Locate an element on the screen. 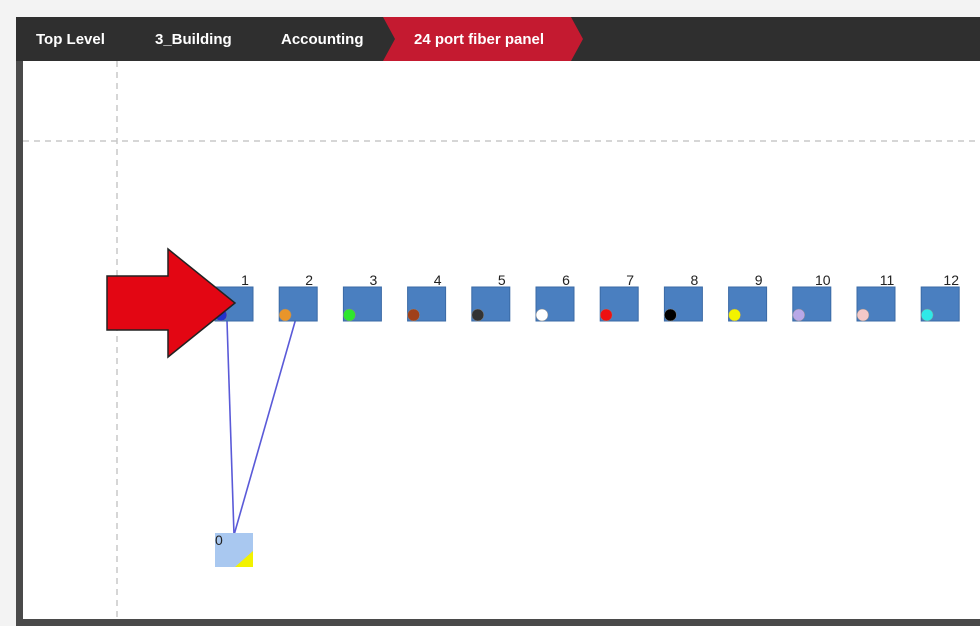 The height and width of the screenshot is (626, 980). fiber-port-8: 8 is located at coordinates (683, 297).